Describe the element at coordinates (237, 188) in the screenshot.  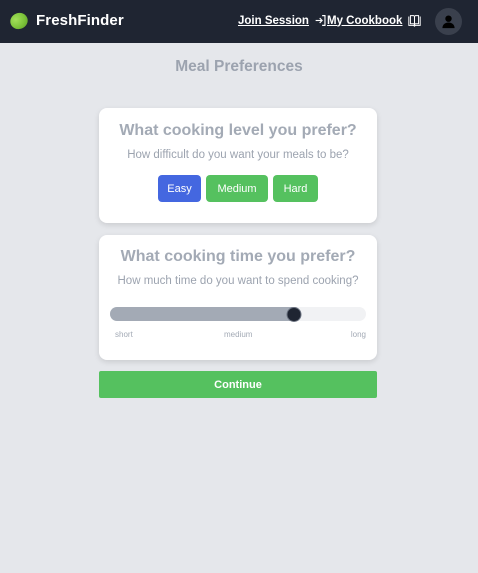
I see `level-medium-button: Medium` at that location.